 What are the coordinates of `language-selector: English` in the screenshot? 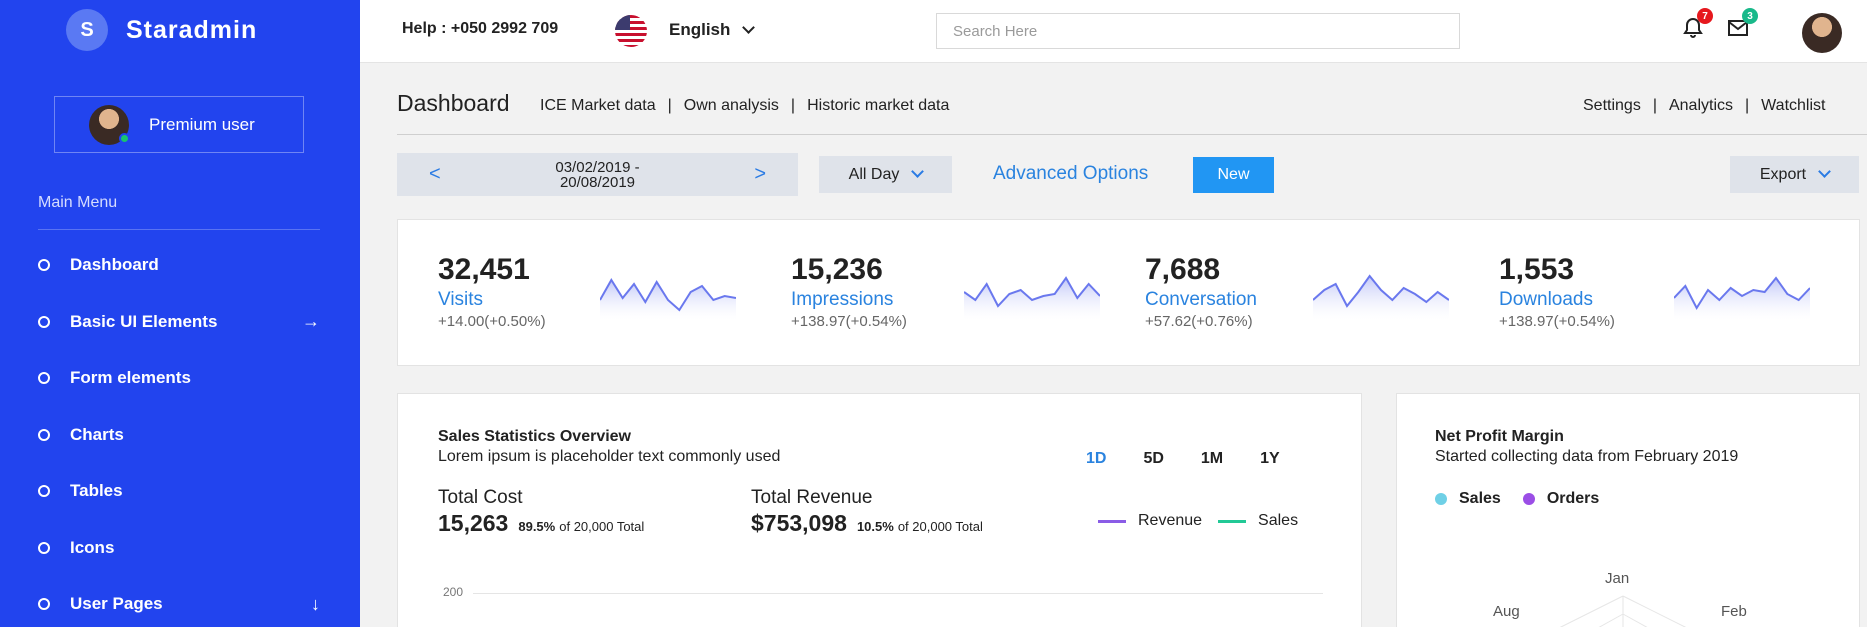 It's located at (712, 30).